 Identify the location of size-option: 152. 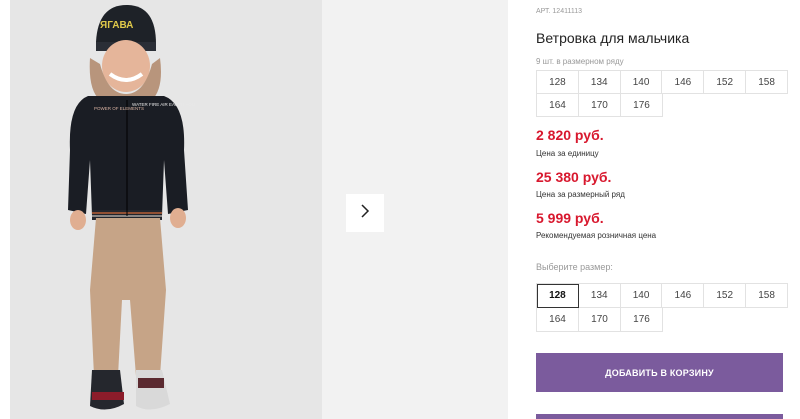
(725, 296).